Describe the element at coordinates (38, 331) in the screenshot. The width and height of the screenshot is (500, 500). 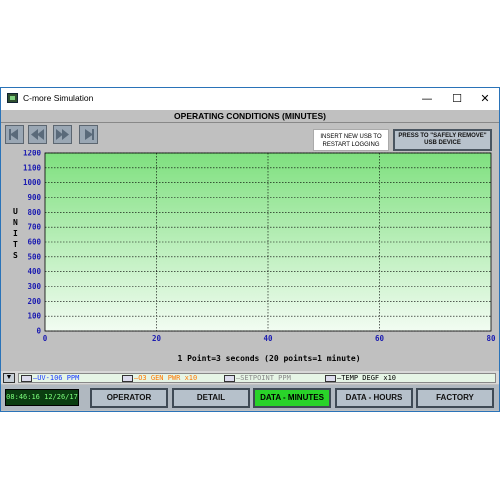
I see `y-tick-label: 0` at that location.